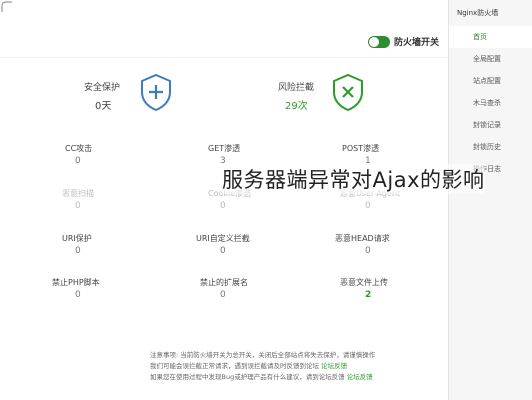 The image size is (532, 400). I want to click on rule-ext-value: 0, so click(223, 295).